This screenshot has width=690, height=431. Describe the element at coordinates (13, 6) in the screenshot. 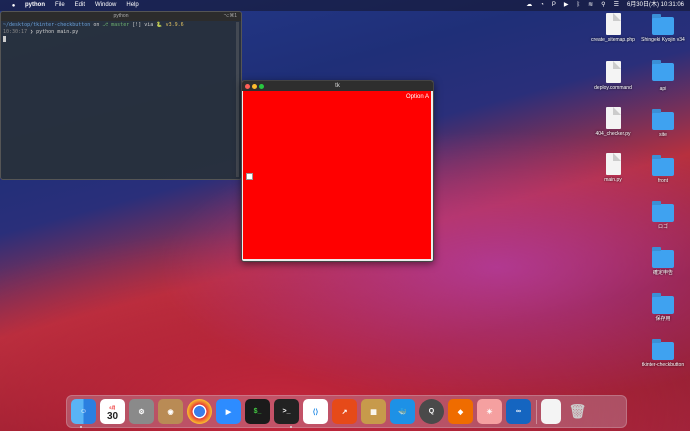

I see `apple-menu-icon: ●` at that location.